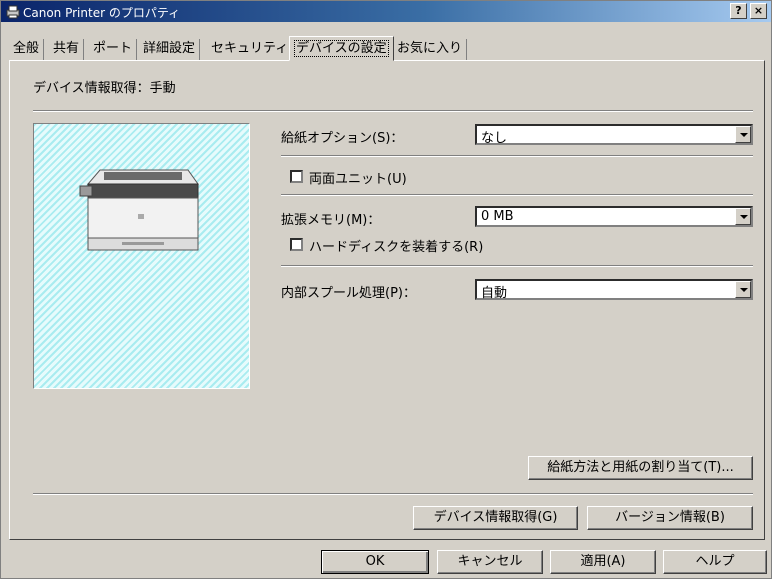 Image resolution: width=772 pixels, height=579 pixels. Describe the element at coordinates (102, 13) in the screenshot. I see `window-title: Canon Printer のプロパティ` at that location.